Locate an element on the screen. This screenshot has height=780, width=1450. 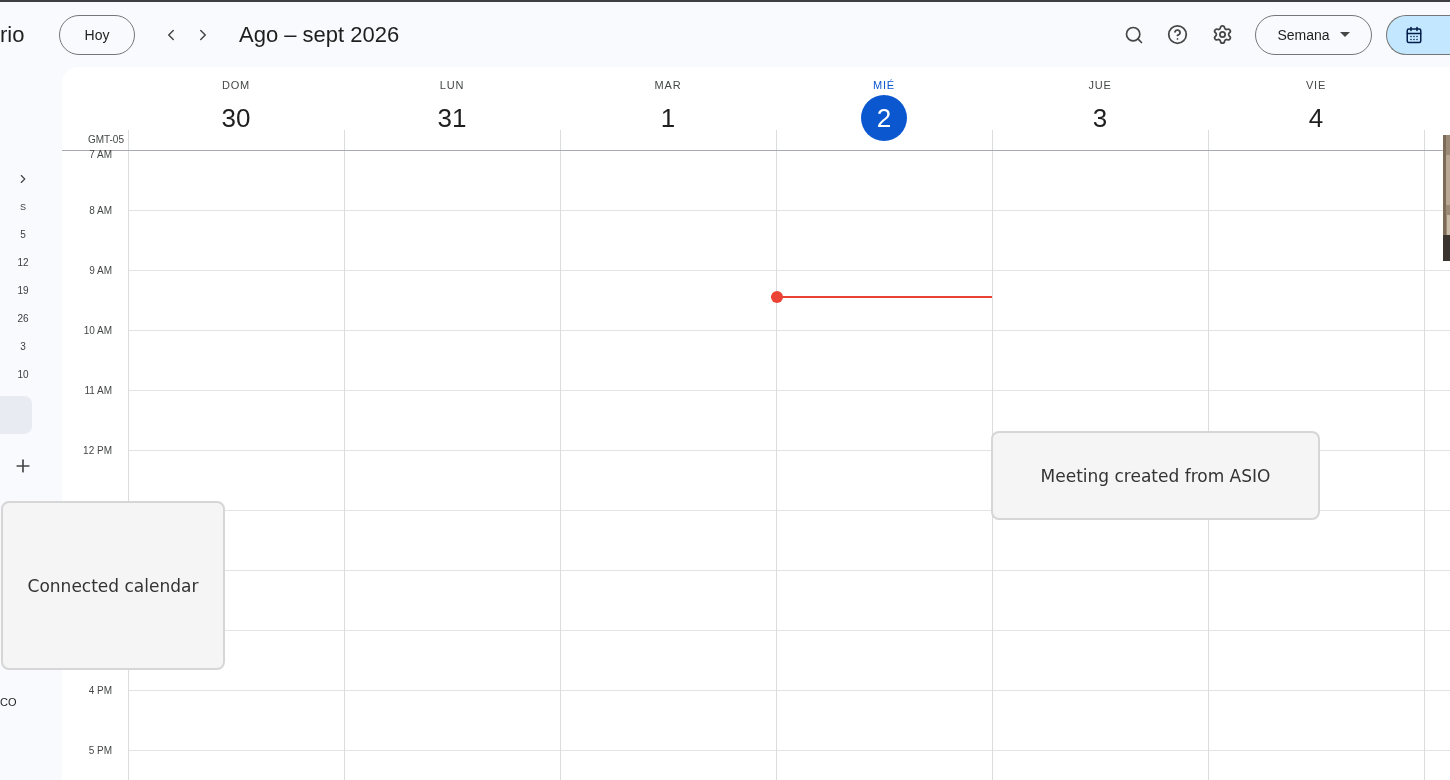
weekday-label: VIE is located at coordinates (1316, 85).